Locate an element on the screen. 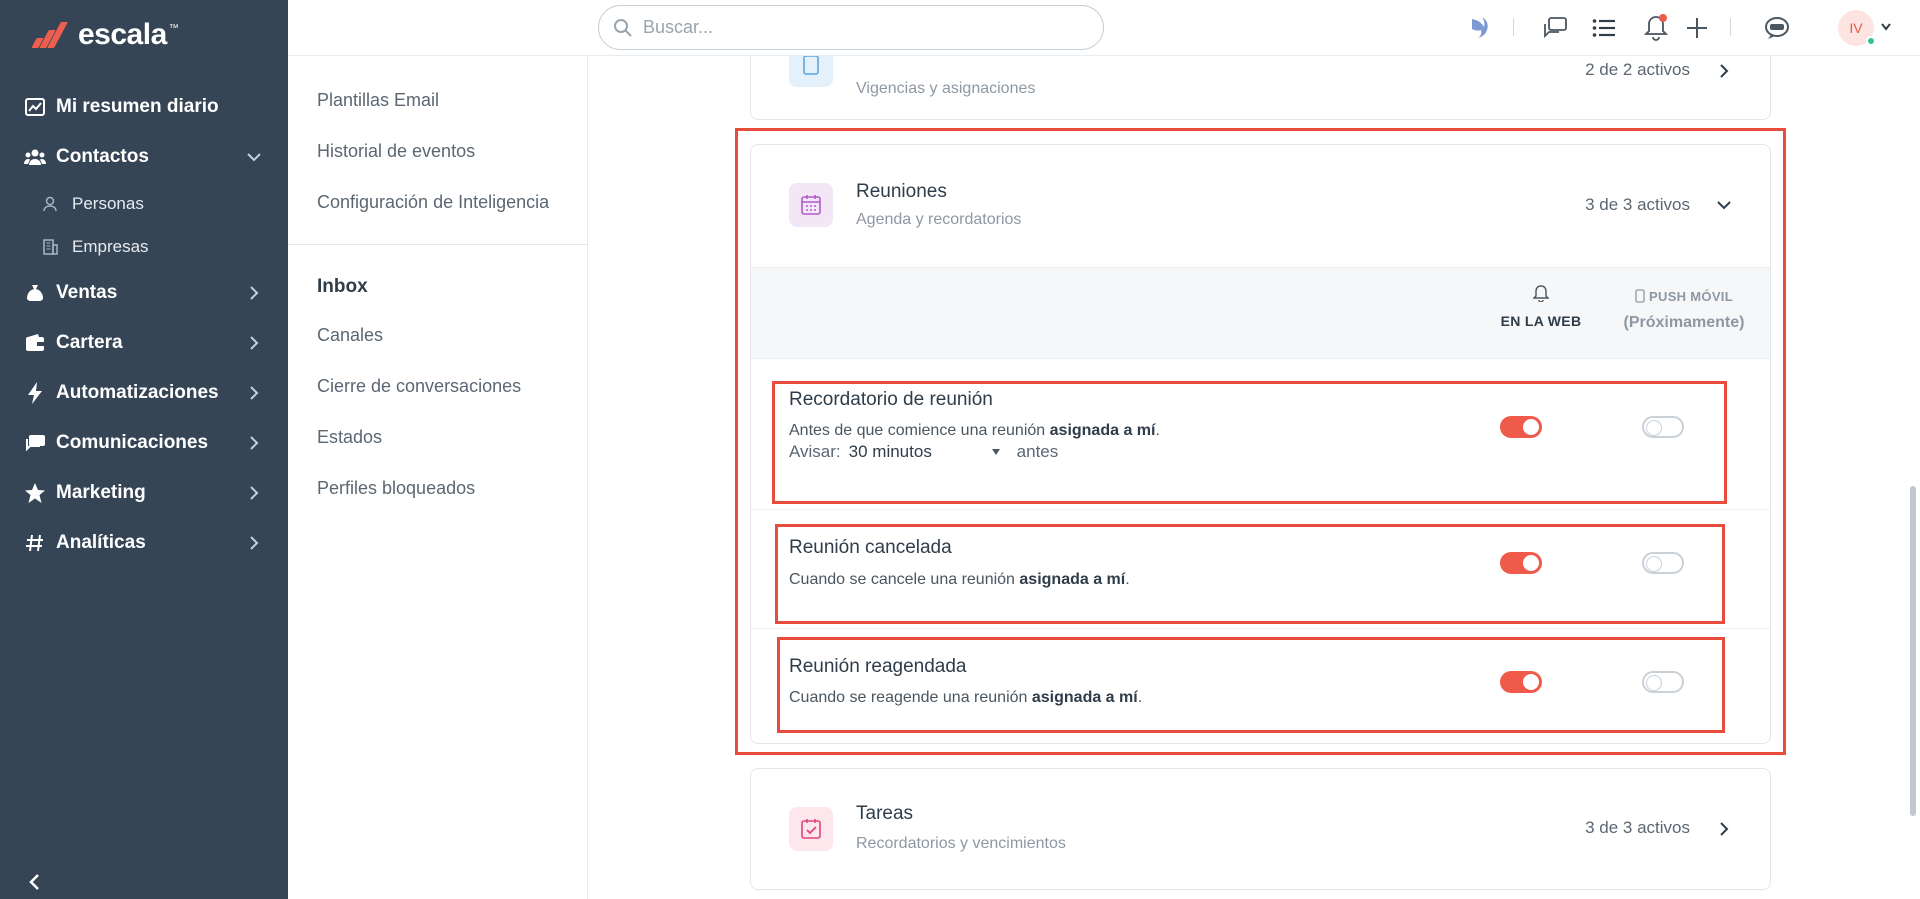 The image size is (1920, 899). list-icon is located at coordinates (1604, 28).